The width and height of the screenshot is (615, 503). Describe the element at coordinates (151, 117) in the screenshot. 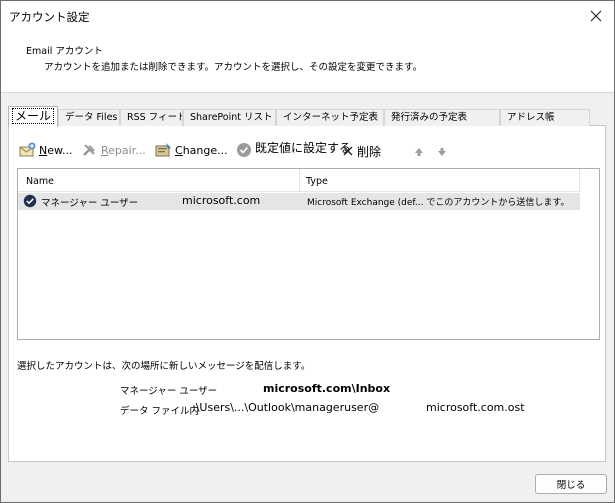

I see `tab-rss-feeds: RSS フィード` at that location.